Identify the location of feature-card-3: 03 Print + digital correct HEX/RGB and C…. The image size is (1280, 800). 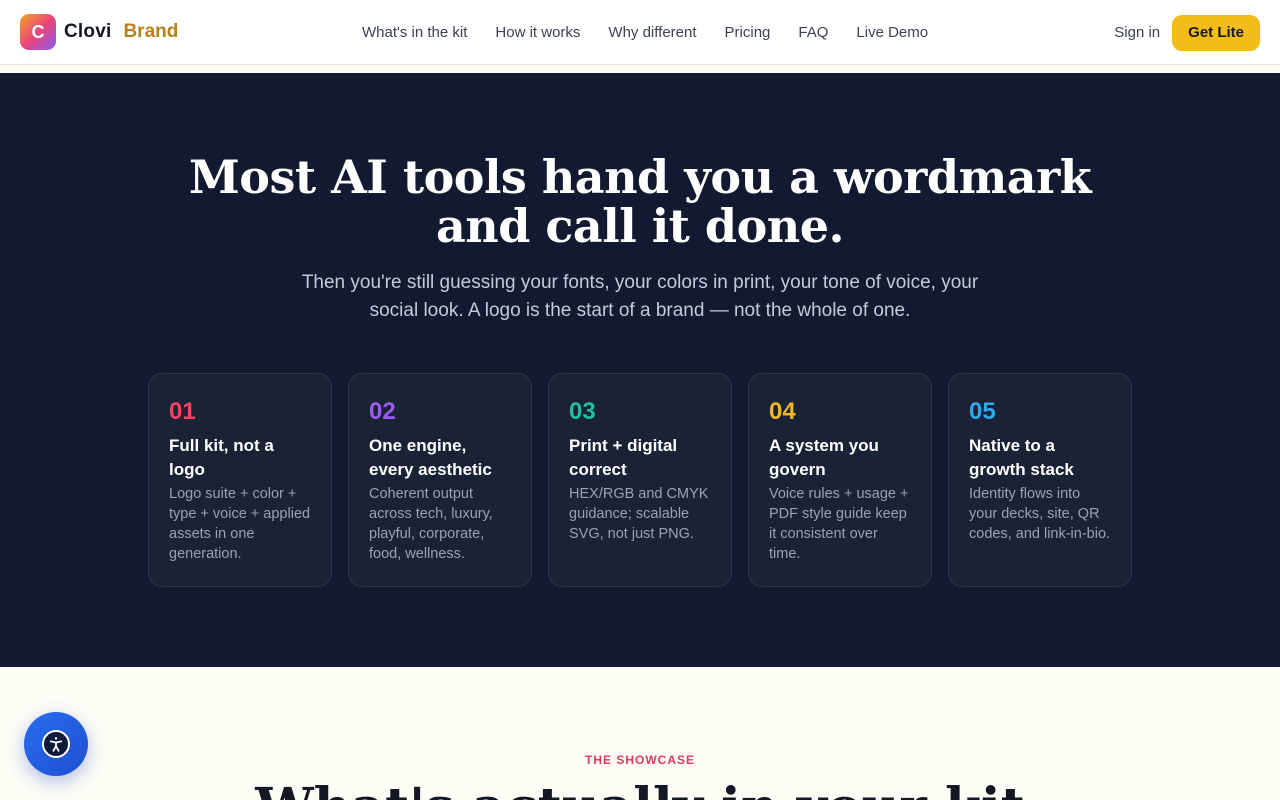
(640, 480).